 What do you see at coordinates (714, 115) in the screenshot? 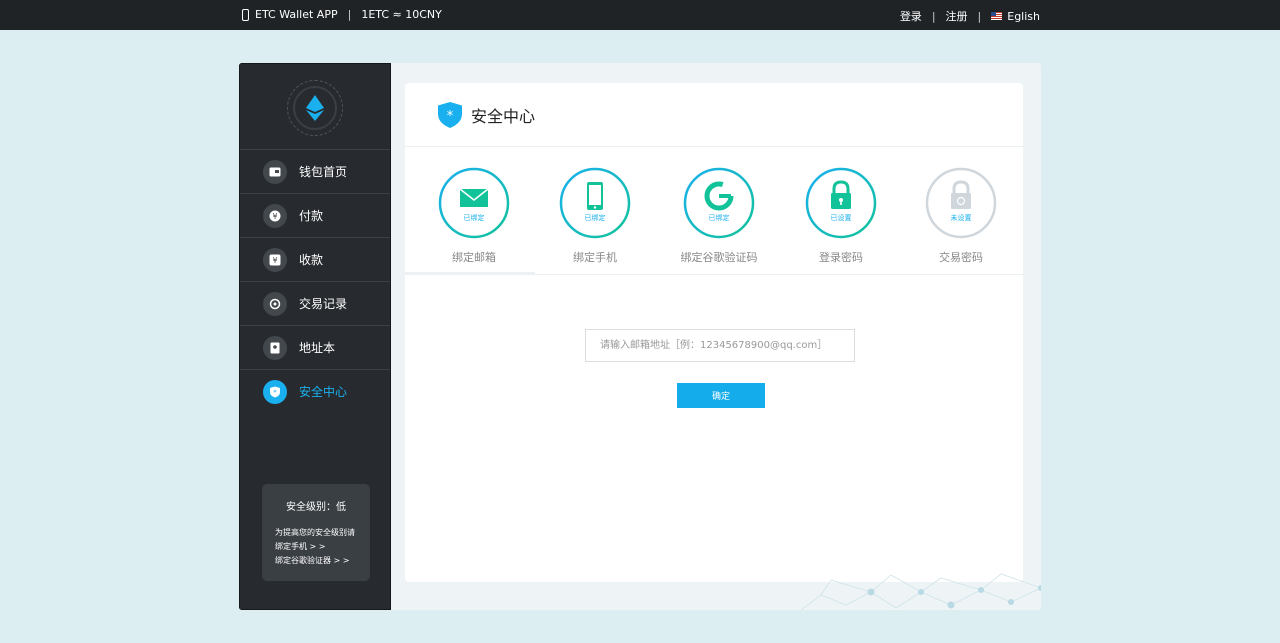
I see `card-header: * 安全中心` at bounding box center [714, 115].